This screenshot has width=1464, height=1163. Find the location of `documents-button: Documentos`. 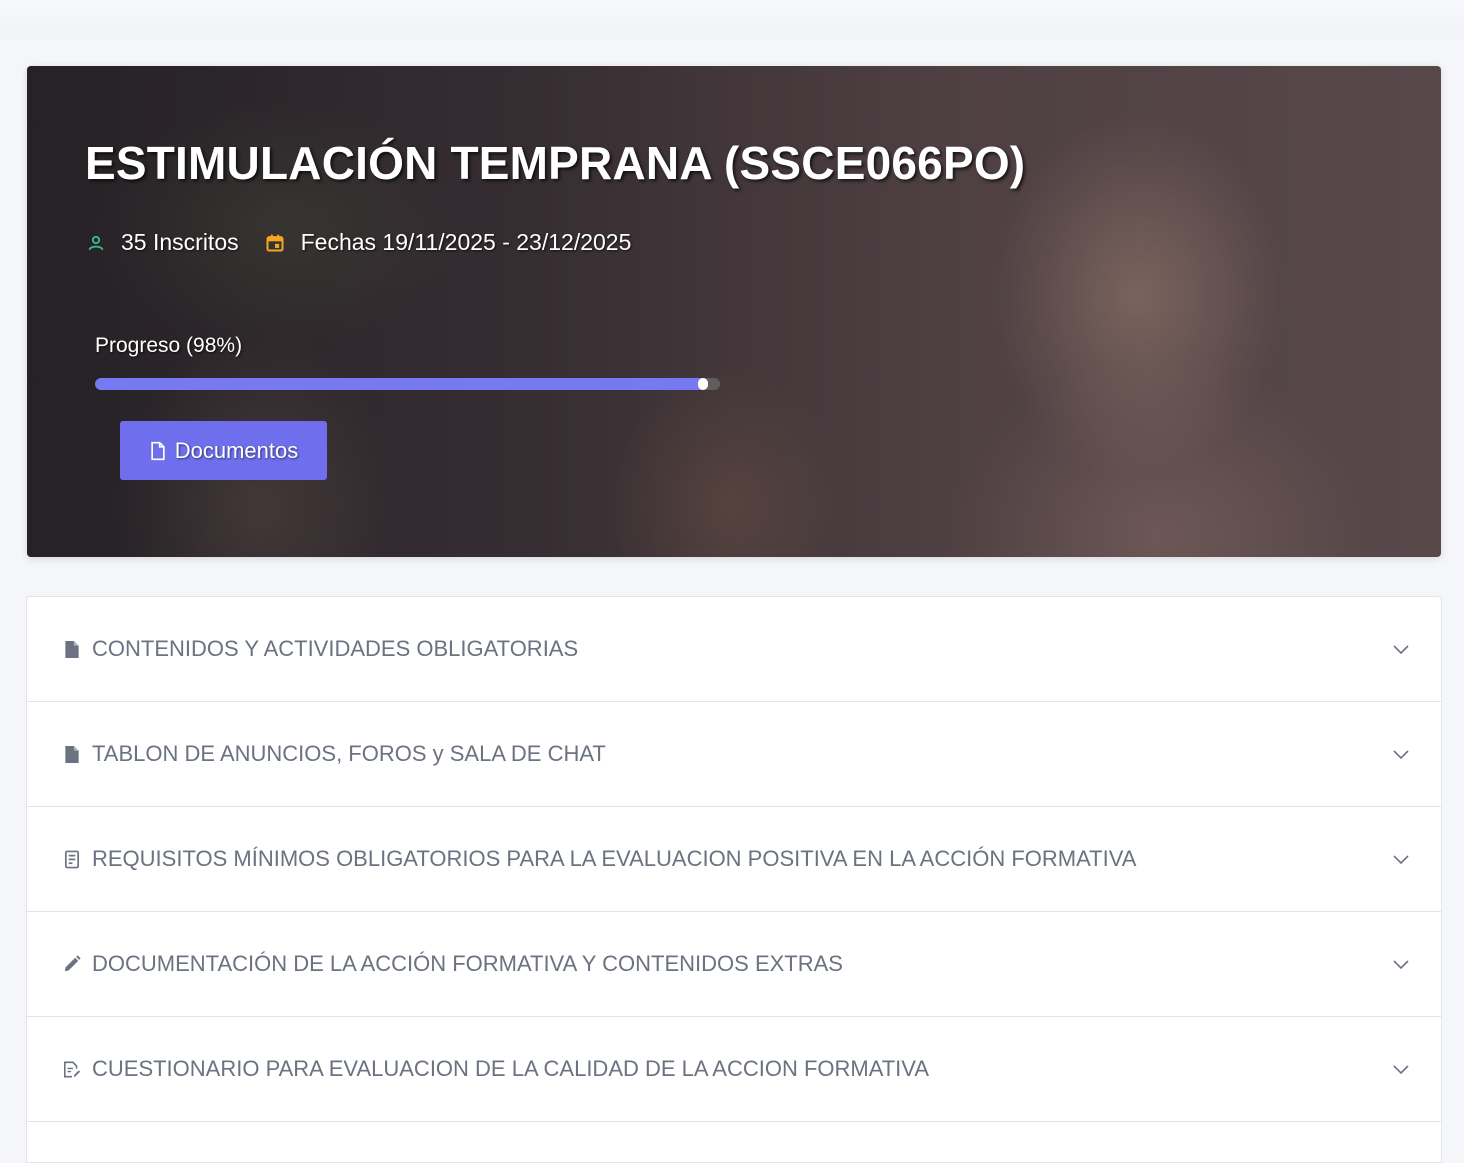

documents-button: Documentos is located at coordinates (223, 450).